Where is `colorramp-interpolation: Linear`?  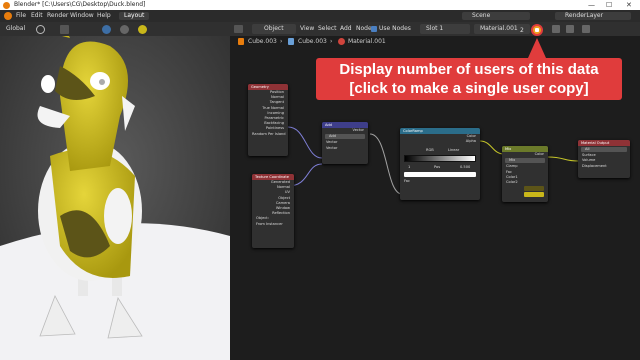 colorramp-interpolation: Linear is located at coordinates (453, 150).